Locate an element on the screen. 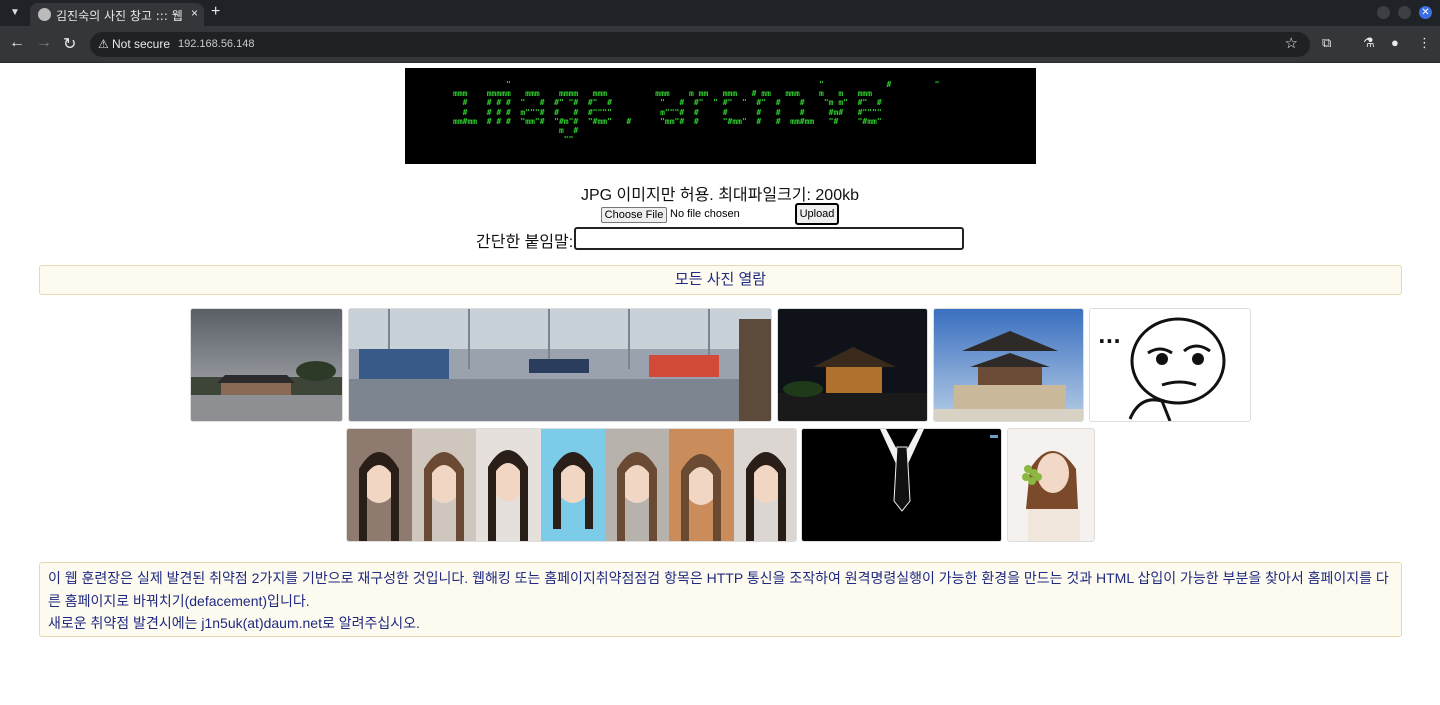 The height and width of the screenshot is (705, 1440). reload-icon: ↻ is located at coordinates (69, 44).